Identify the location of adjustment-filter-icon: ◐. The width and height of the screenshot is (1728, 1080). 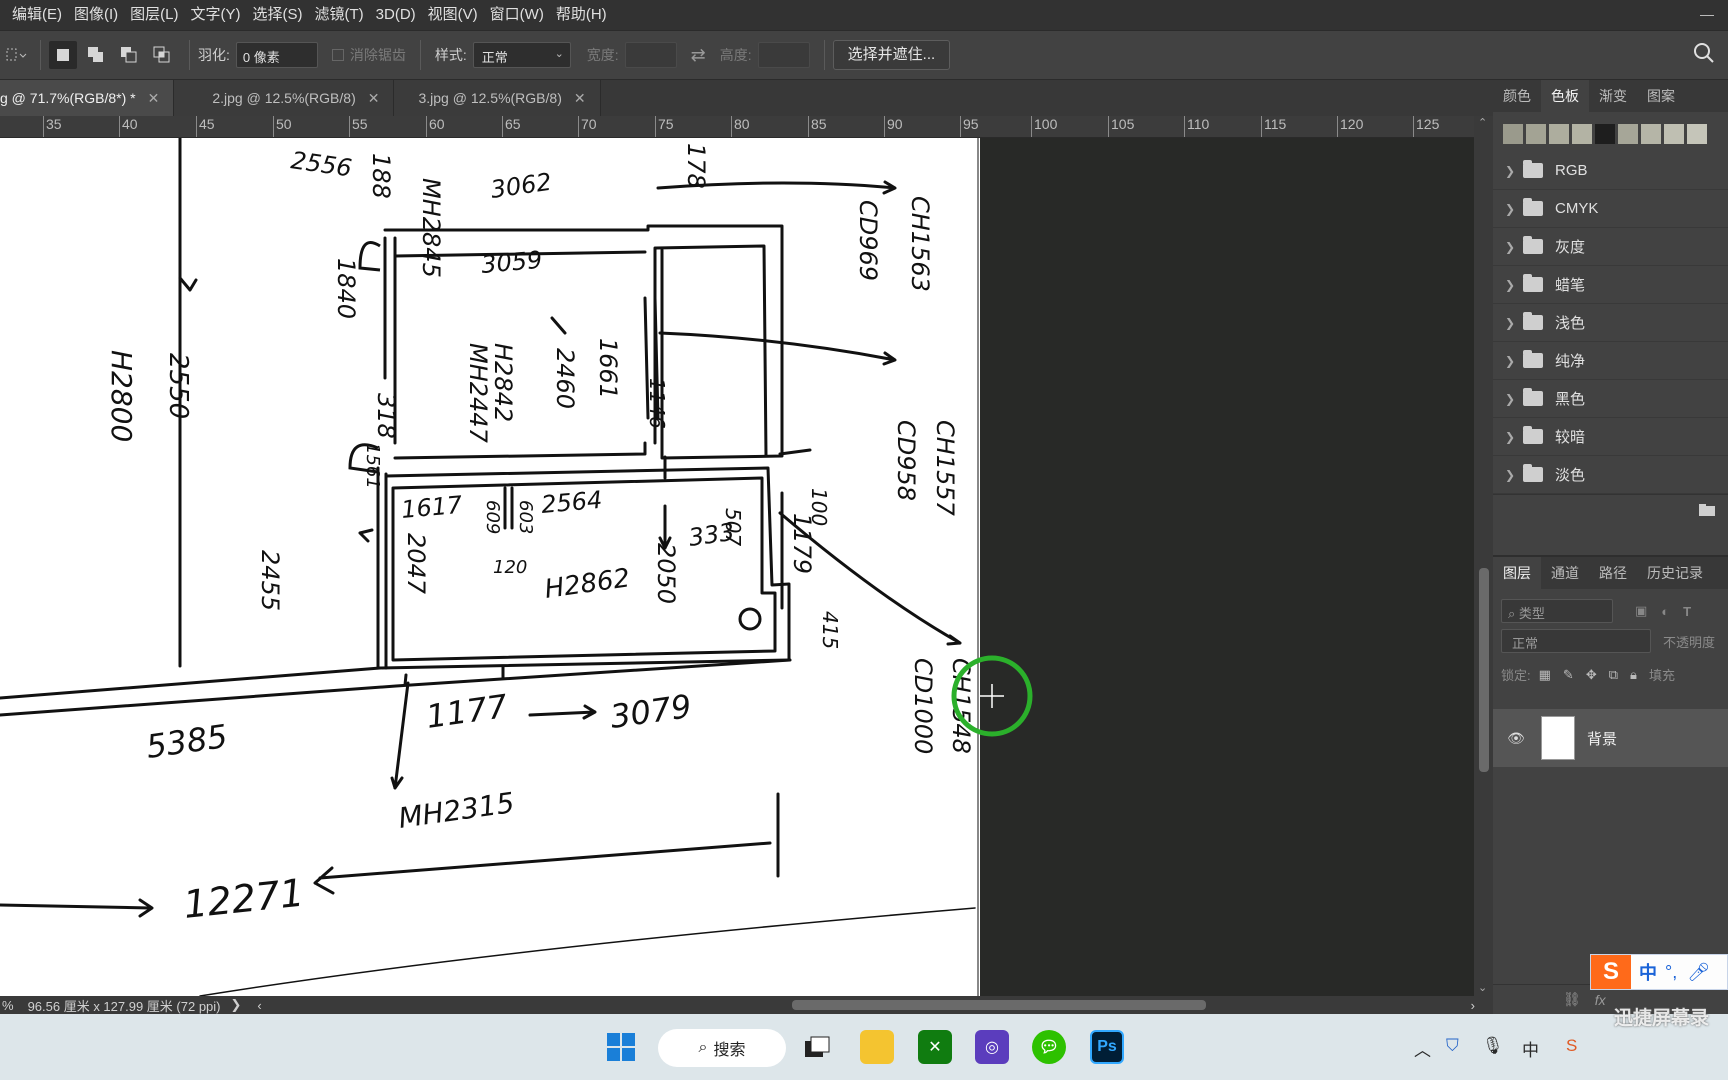
(1665, 611).